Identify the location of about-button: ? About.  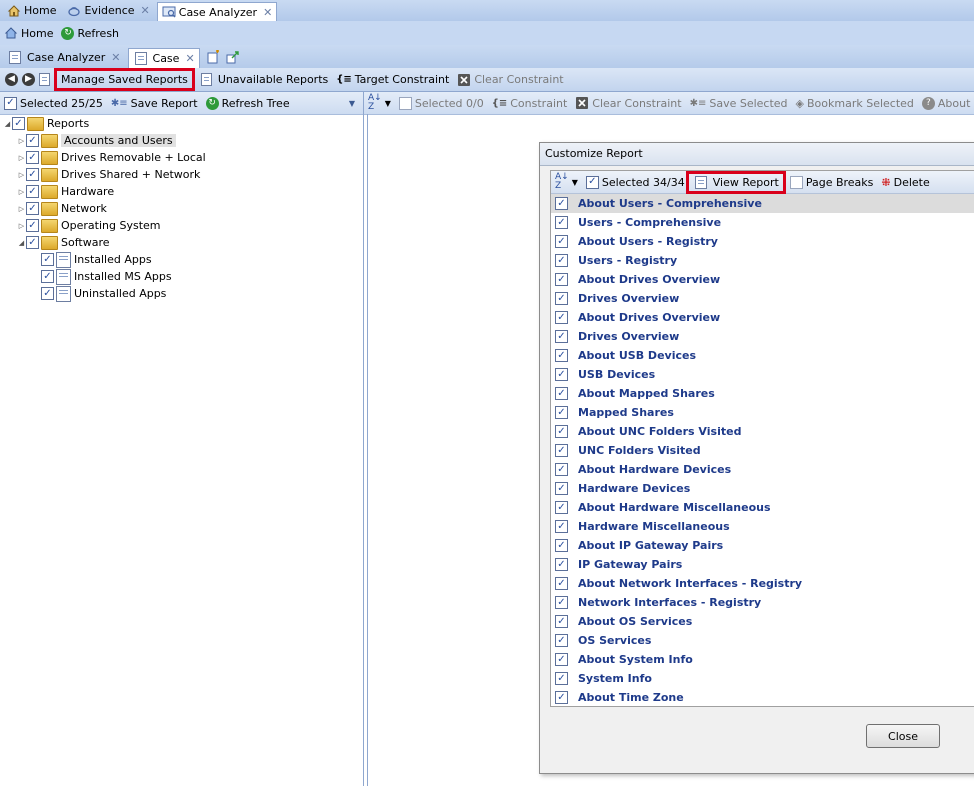
(946, 103).